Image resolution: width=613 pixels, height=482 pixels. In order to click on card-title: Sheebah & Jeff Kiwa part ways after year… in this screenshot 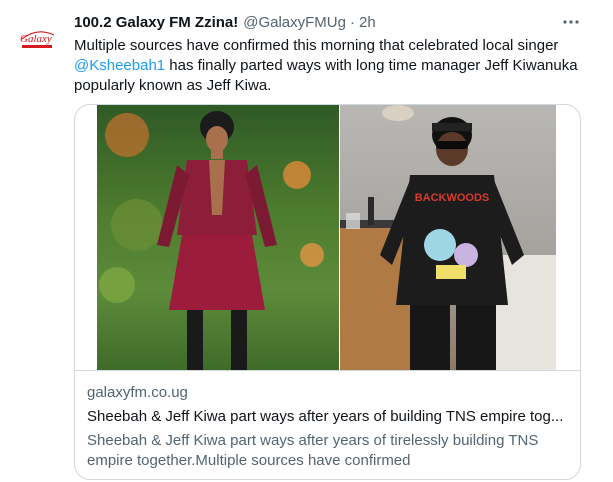, I will do `click(325, 416)`.